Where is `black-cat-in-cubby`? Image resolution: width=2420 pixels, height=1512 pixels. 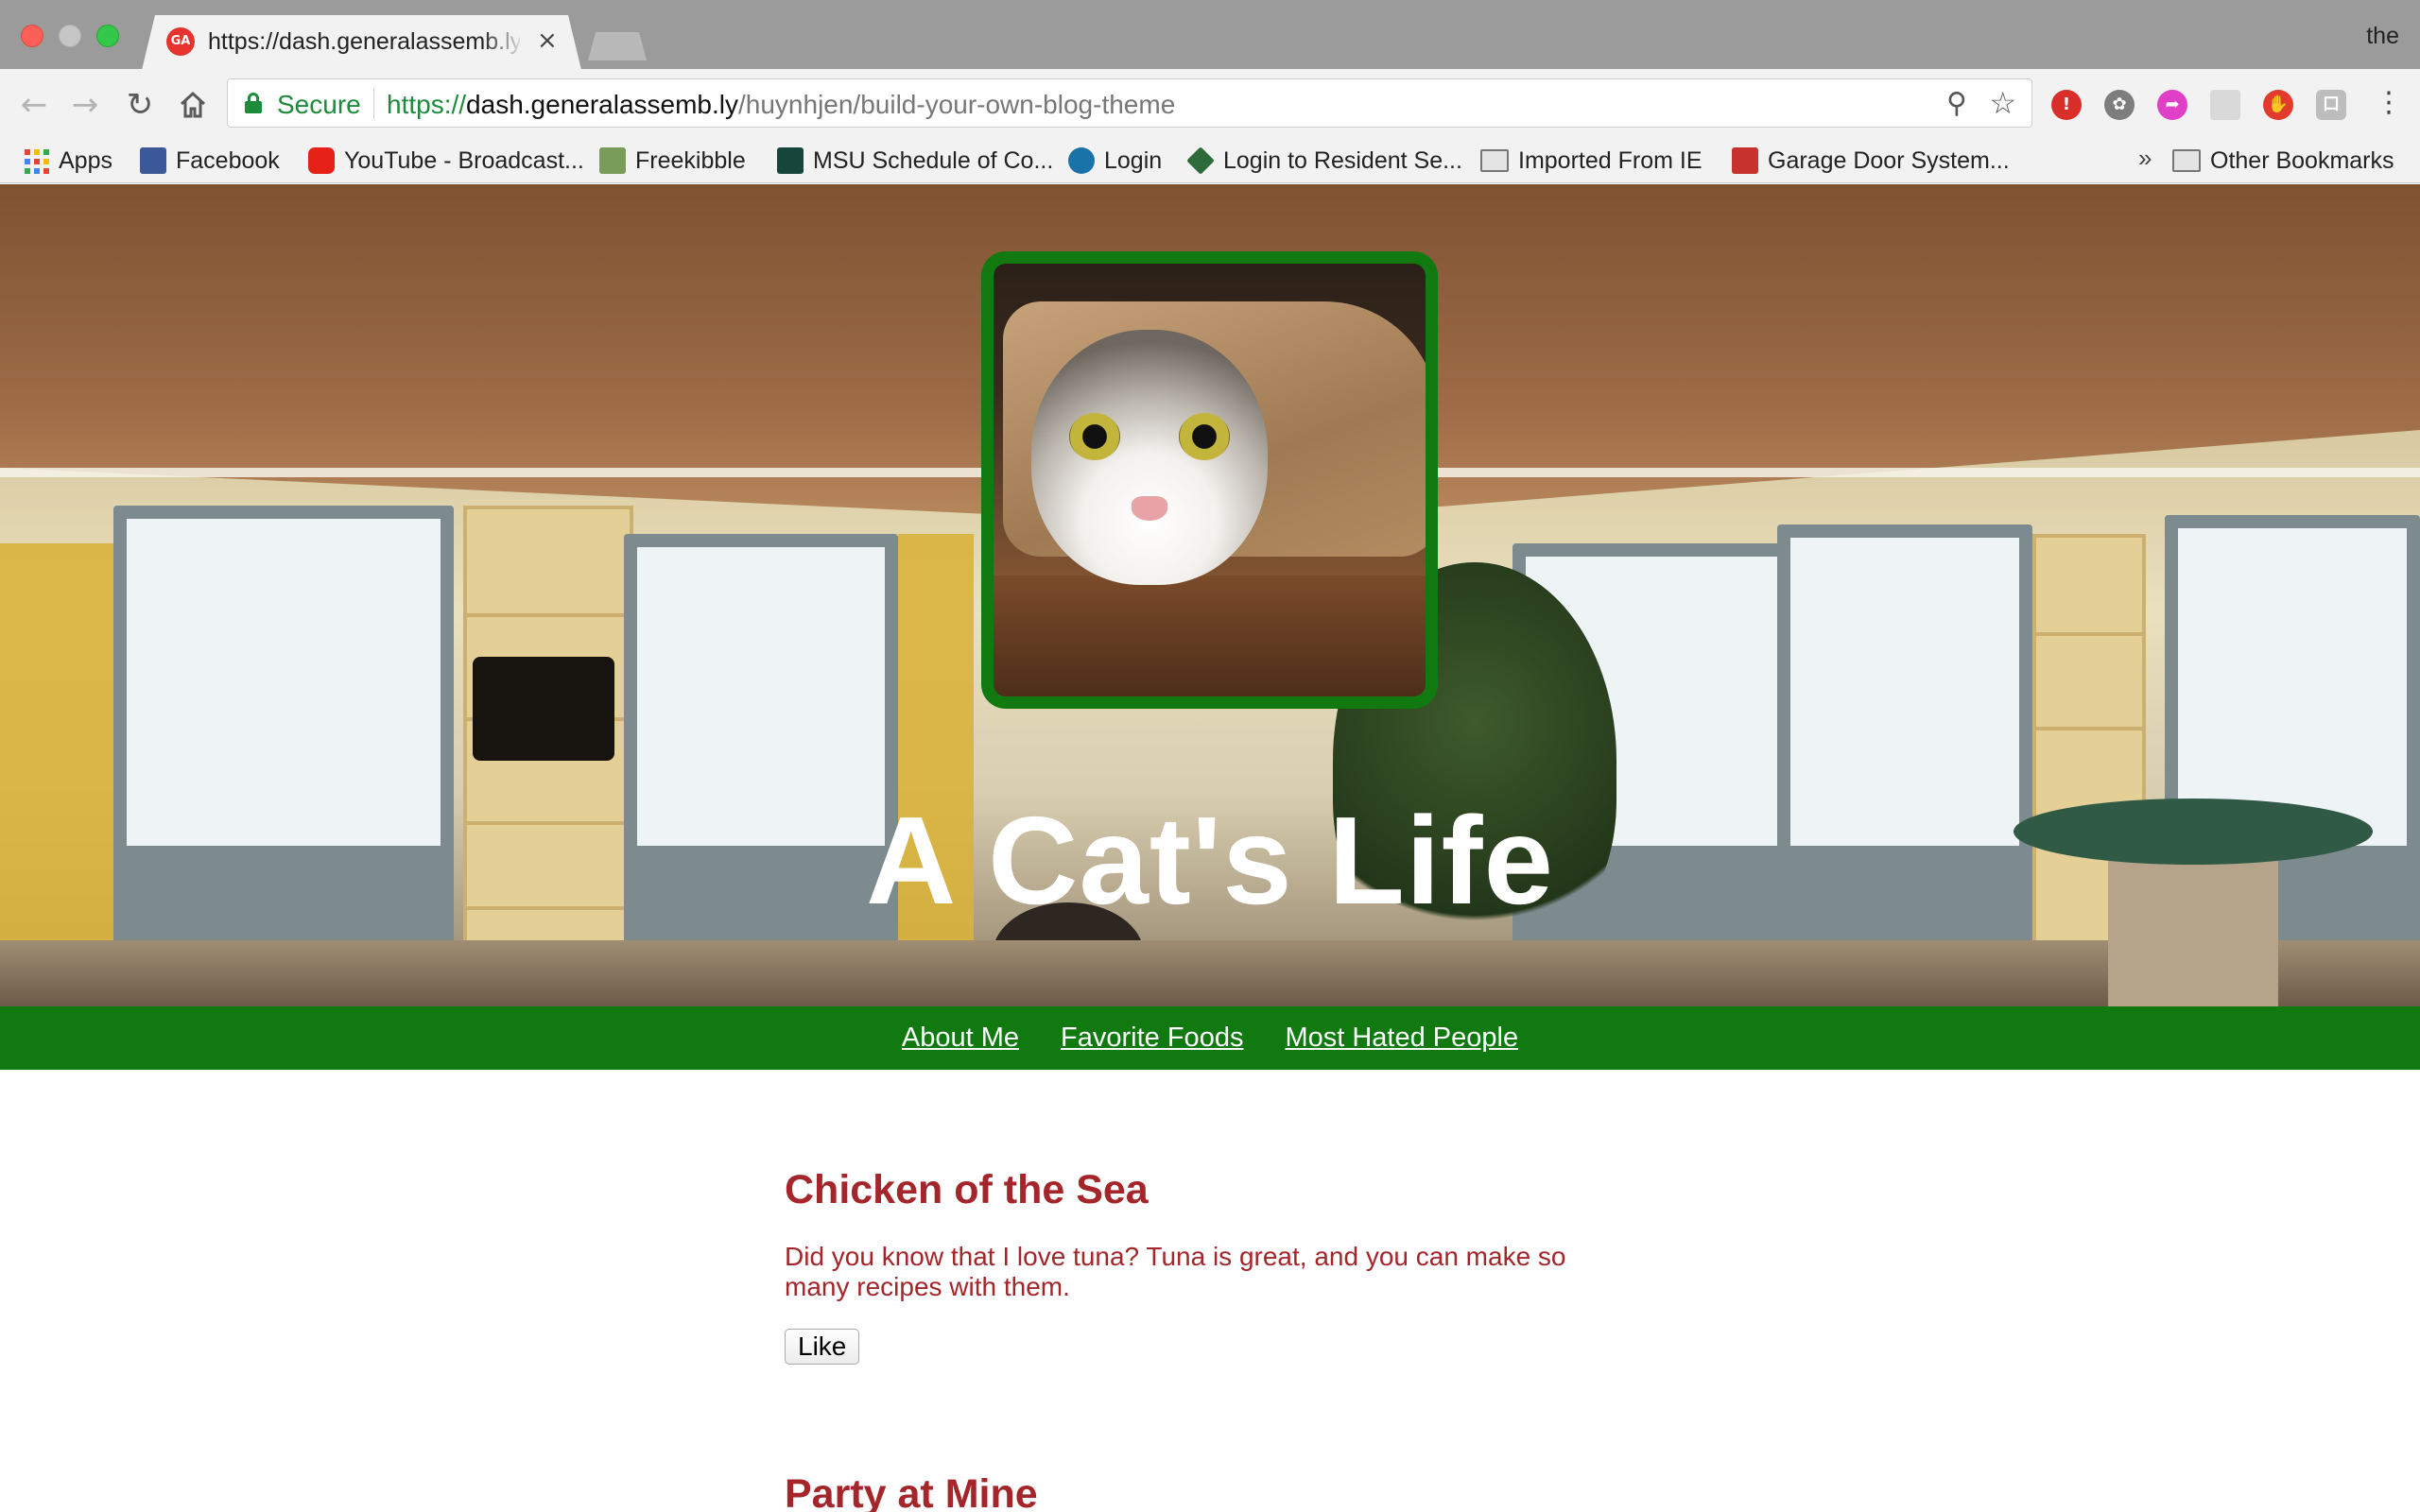 black-cat-in-cubby is located at coordinates (543, 709).